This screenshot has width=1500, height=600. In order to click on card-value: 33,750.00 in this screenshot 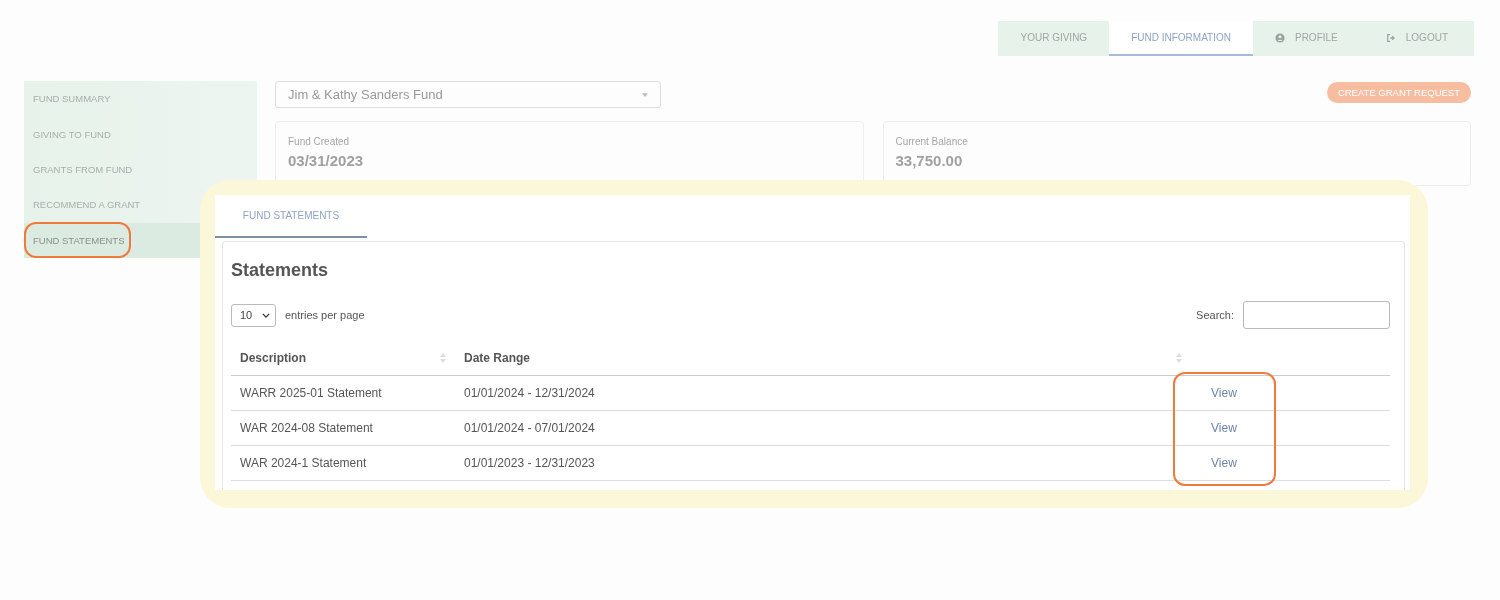, I will do `click(929, 160)`.